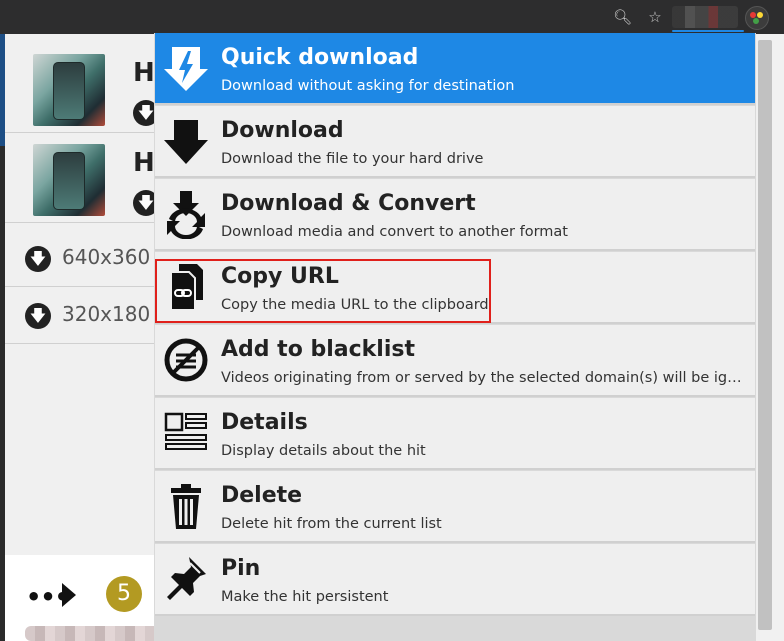  I want to click on blurred-profile-area, so click(705, 17).